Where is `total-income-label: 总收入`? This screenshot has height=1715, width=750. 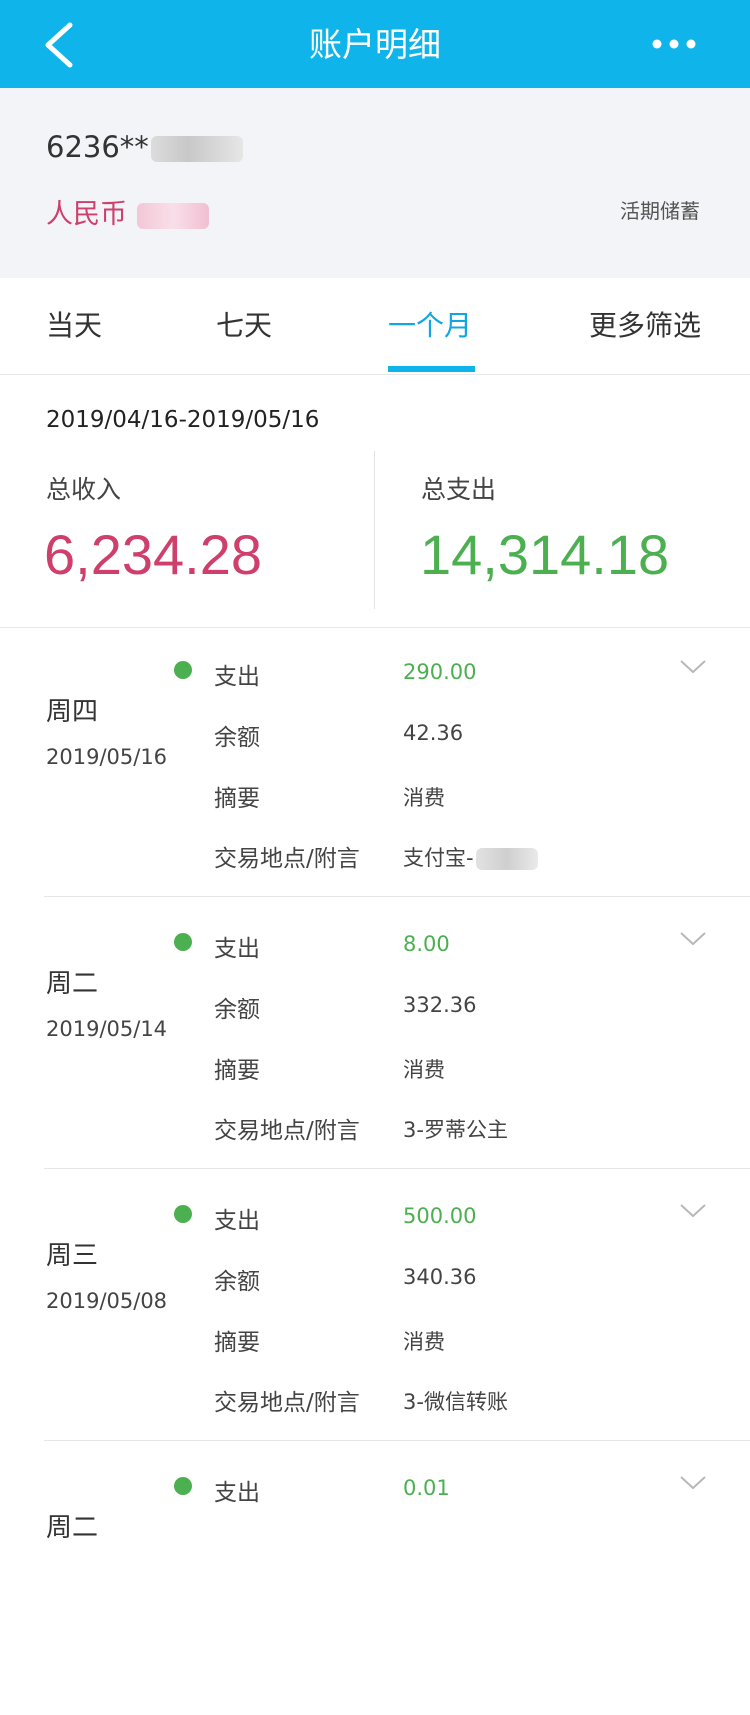 total-income-label: 总收入 is located at coordinates (84, 489).